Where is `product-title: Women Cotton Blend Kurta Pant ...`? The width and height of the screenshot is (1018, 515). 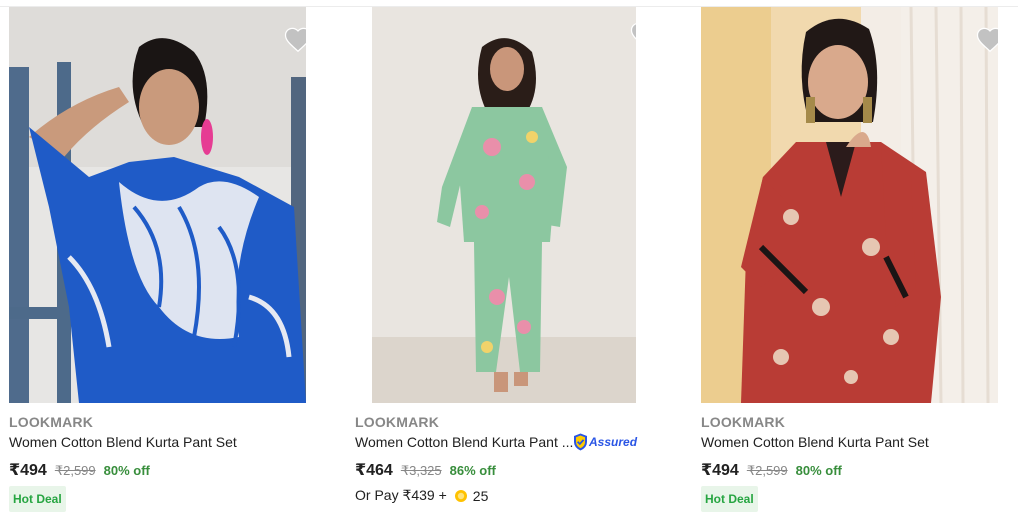 product-title: Women Cotton Blend Kurta Pant ... is located at coordinates (464, 442).